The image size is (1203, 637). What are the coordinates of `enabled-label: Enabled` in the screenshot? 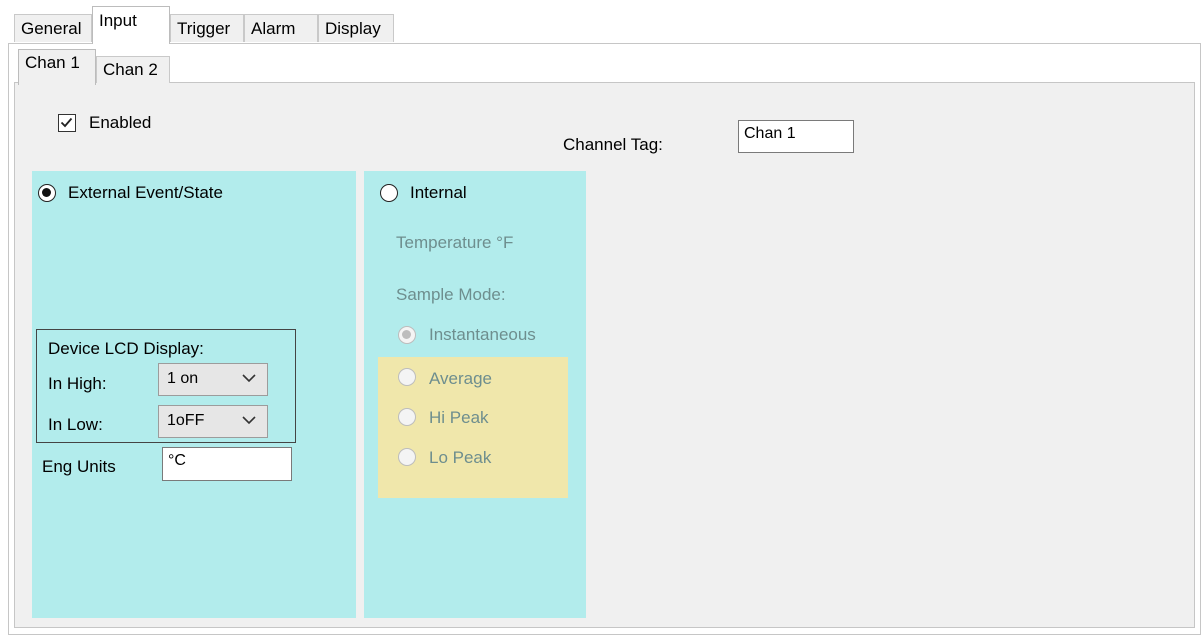 It's located at (120, 122).